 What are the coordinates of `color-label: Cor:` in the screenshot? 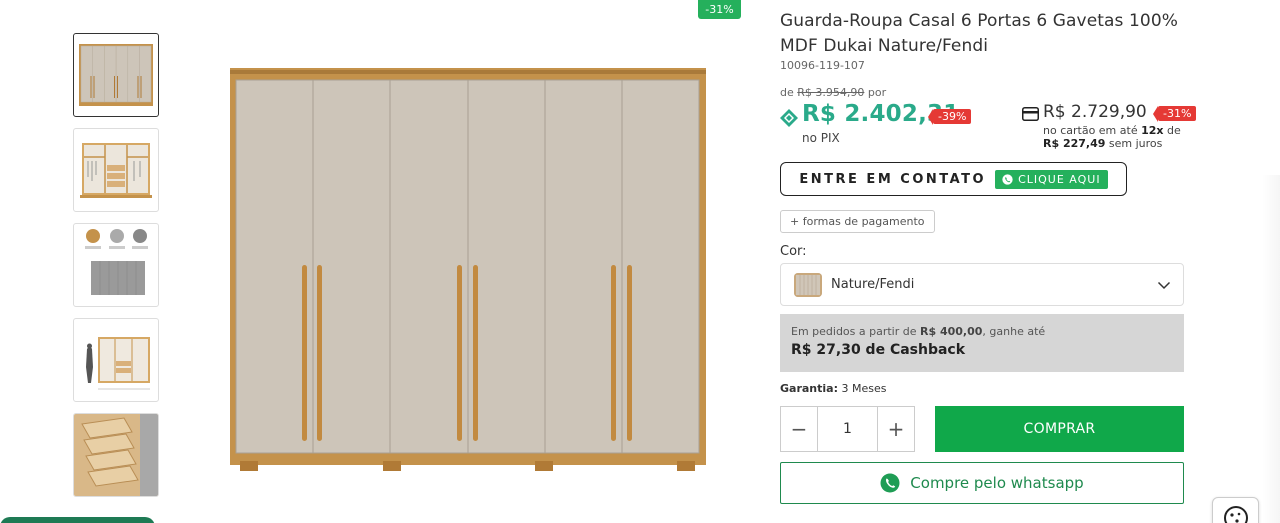 It's located at (793, 251).